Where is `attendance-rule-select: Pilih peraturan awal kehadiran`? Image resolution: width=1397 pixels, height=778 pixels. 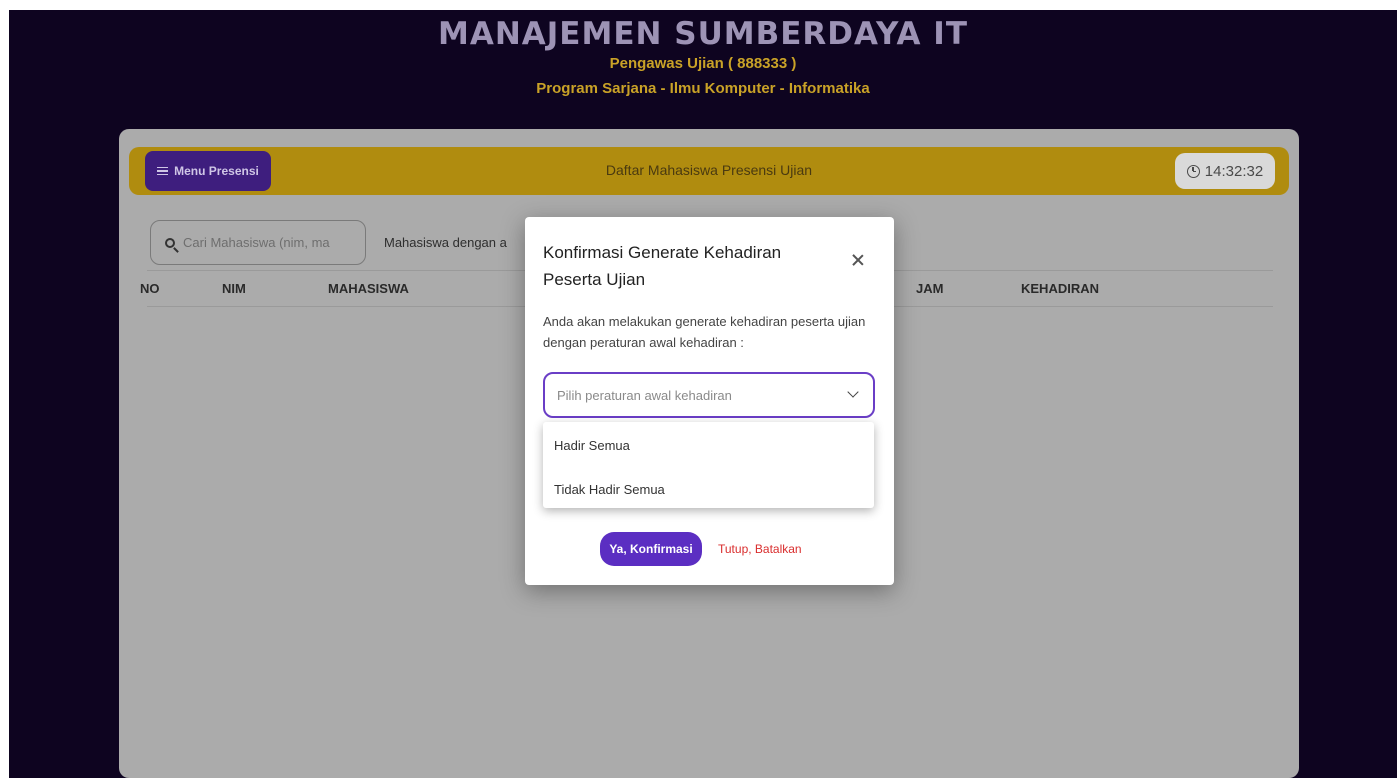 attendance-rule-select: Pilih peraturan awal kehadiran is located at coordinates (709, 395).